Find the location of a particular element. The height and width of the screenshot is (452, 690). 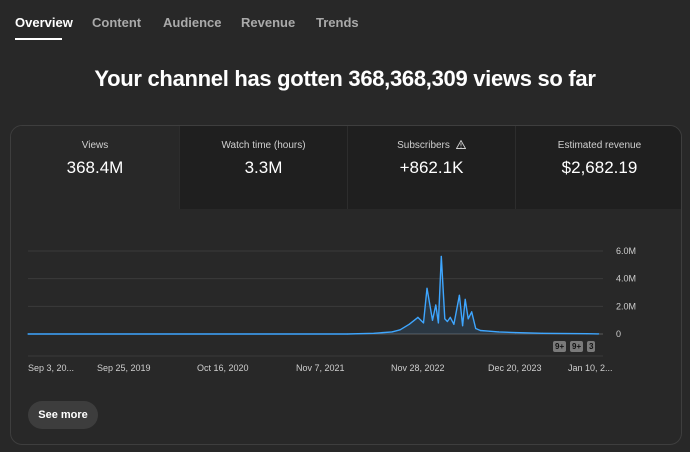

tab-overview: Overview is located at coordinates (44, 22).